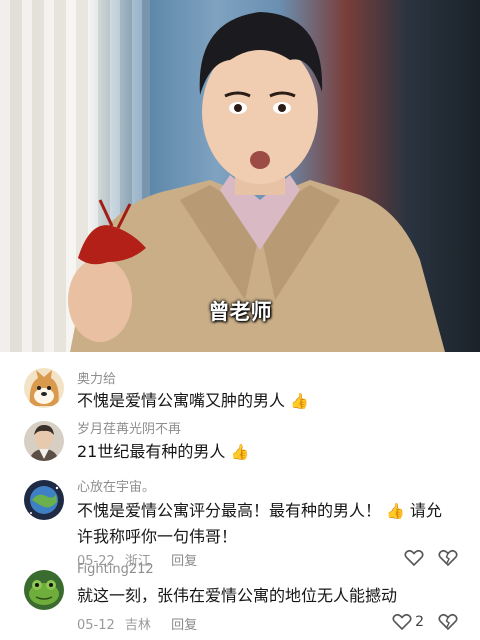 Image resolution: width=480 pixels, height=640 pixels. What do you see at coordinates (151, 451) in the screenshot?
I see `comment-text-body: 21世纪最有种的男人` at bounding box center [151, 451].